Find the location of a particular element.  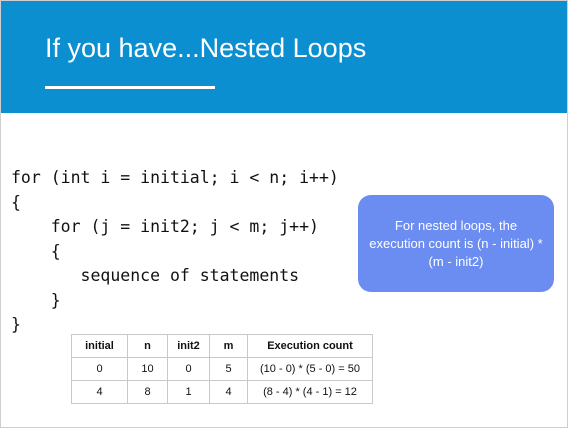

code-line: for (int i = initial; i < n; i++) is located at coordinates (175, 177).